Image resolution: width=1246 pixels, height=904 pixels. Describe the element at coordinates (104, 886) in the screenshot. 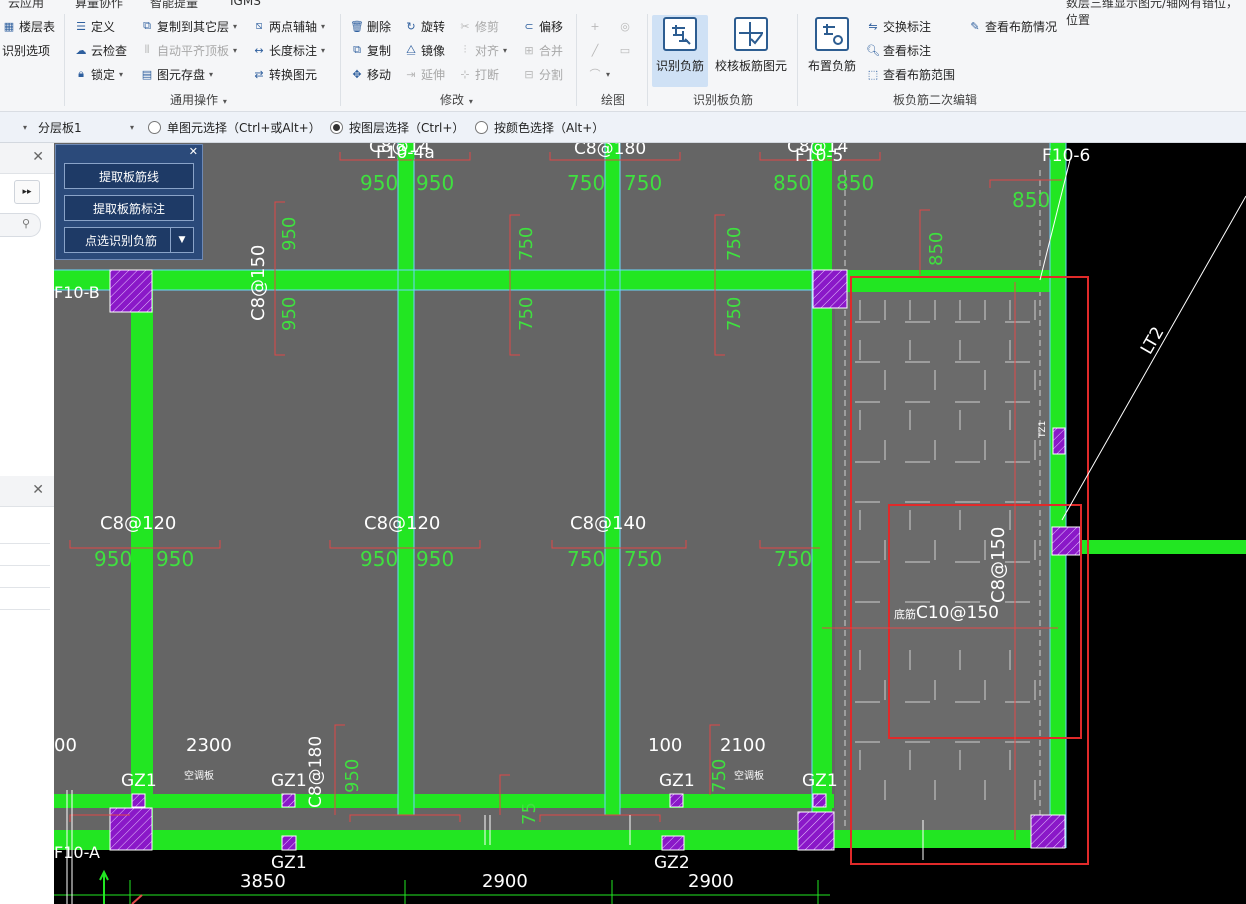

I see `y-axis-arrow-icon` at that location.